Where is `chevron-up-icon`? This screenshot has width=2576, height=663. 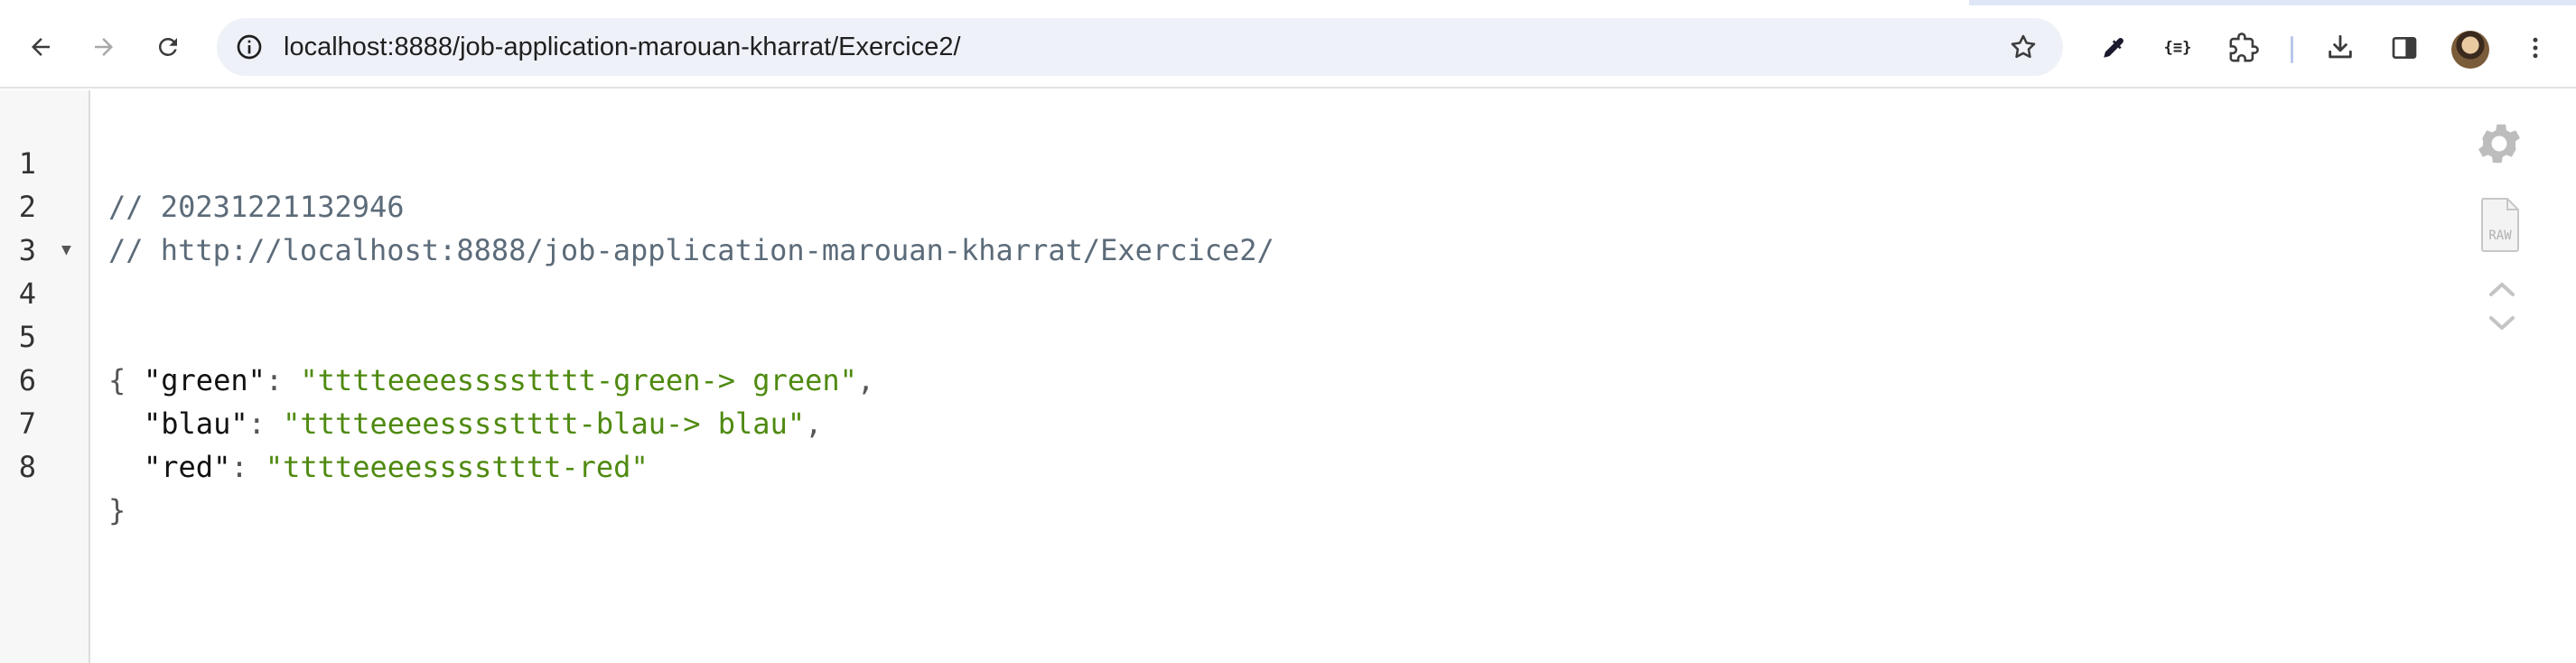 chevron-up-icon is located at coordinates (2502, 289).